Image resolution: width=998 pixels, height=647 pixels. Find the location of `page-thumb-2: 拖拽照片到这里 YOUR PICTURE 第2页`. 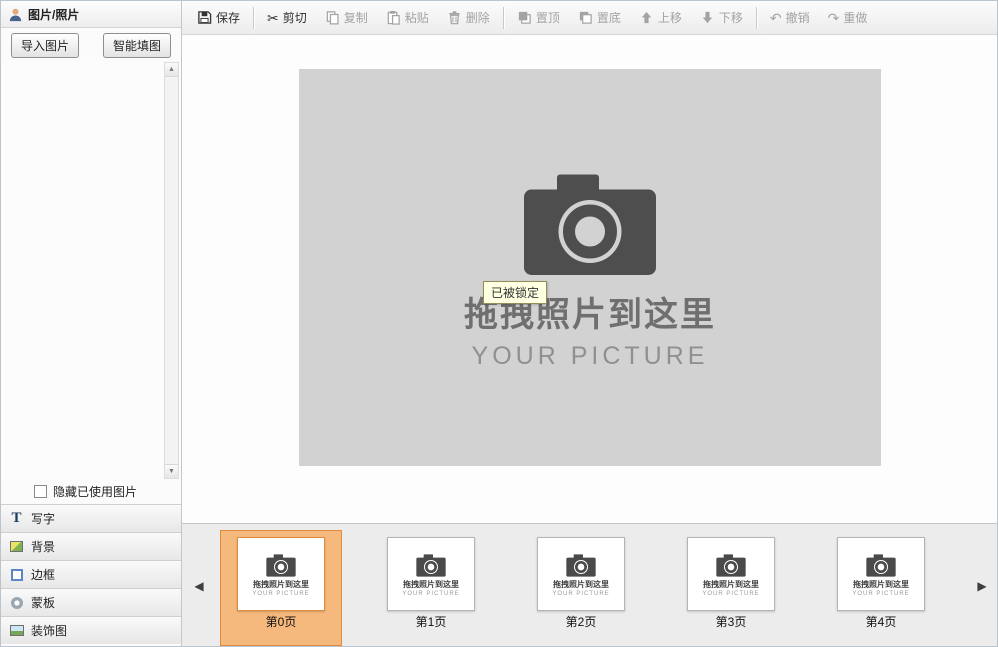

page-thumb-2: 拖拽照片到这里 YOUR PICTURE 第2页 is located at coordinates (581, 588).